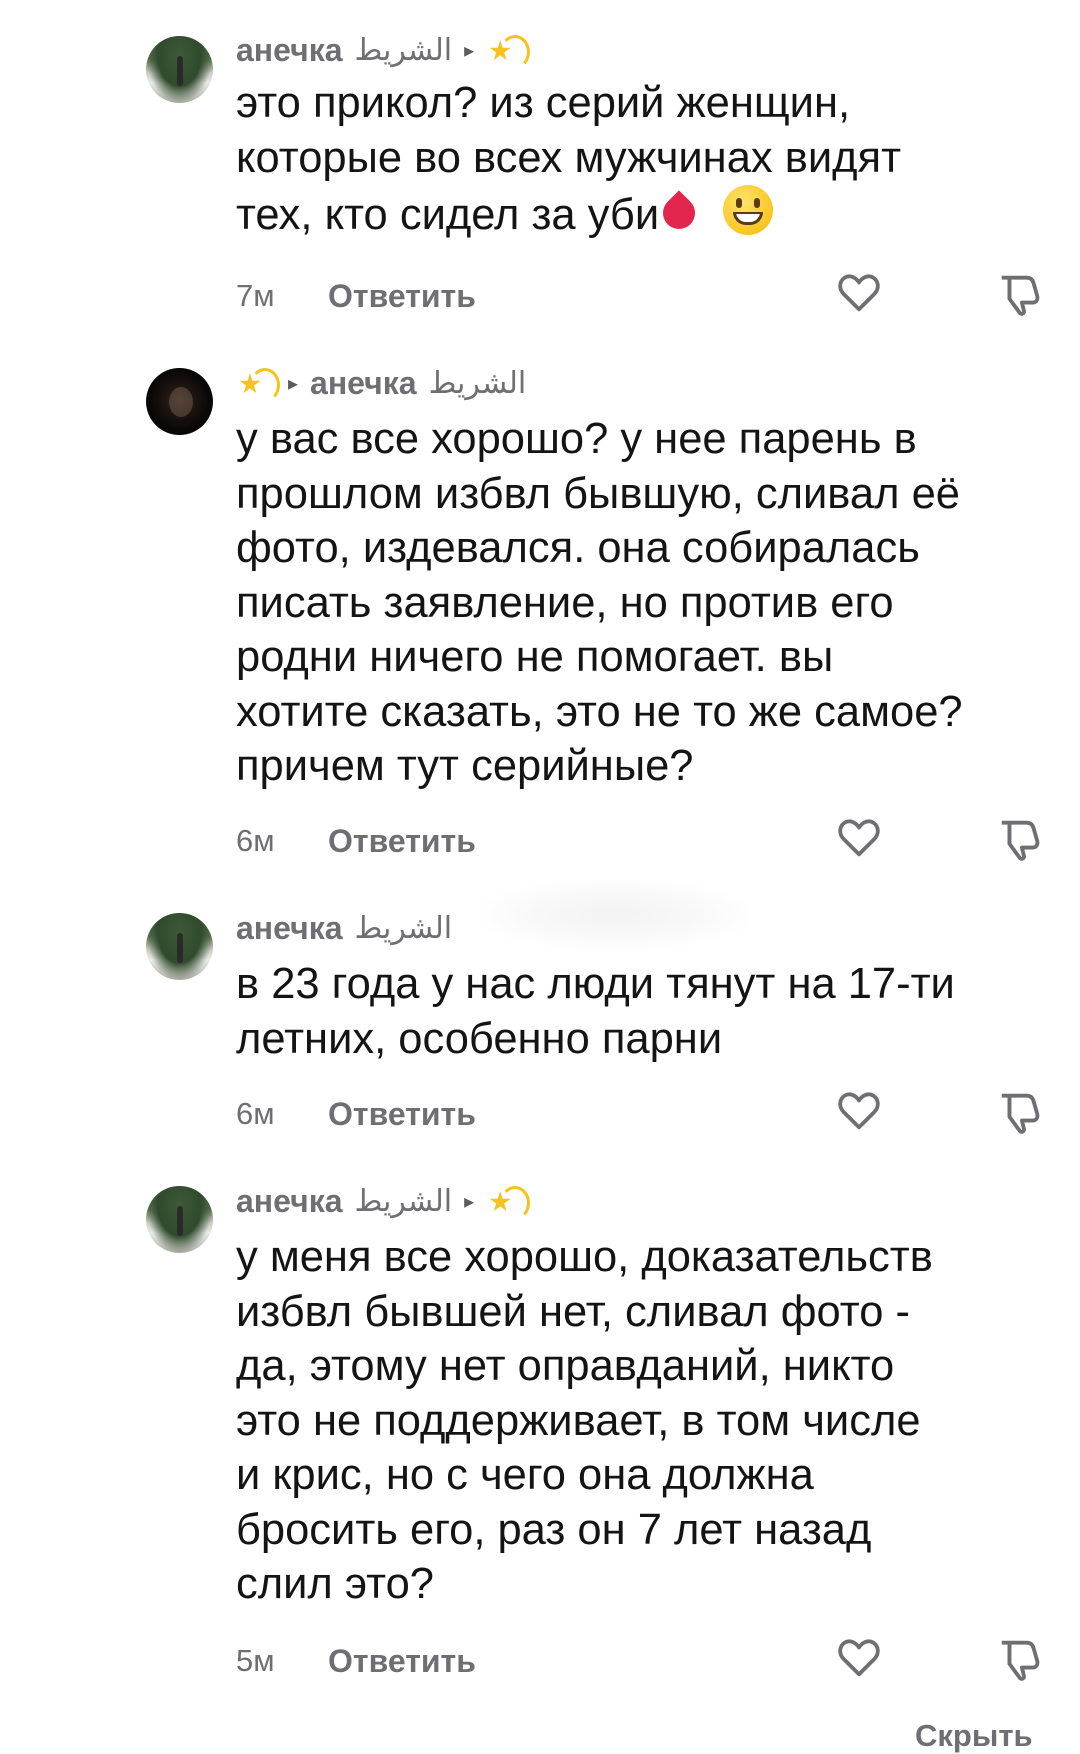  I want to click on comment-time: 5м, so click(255, 1660).